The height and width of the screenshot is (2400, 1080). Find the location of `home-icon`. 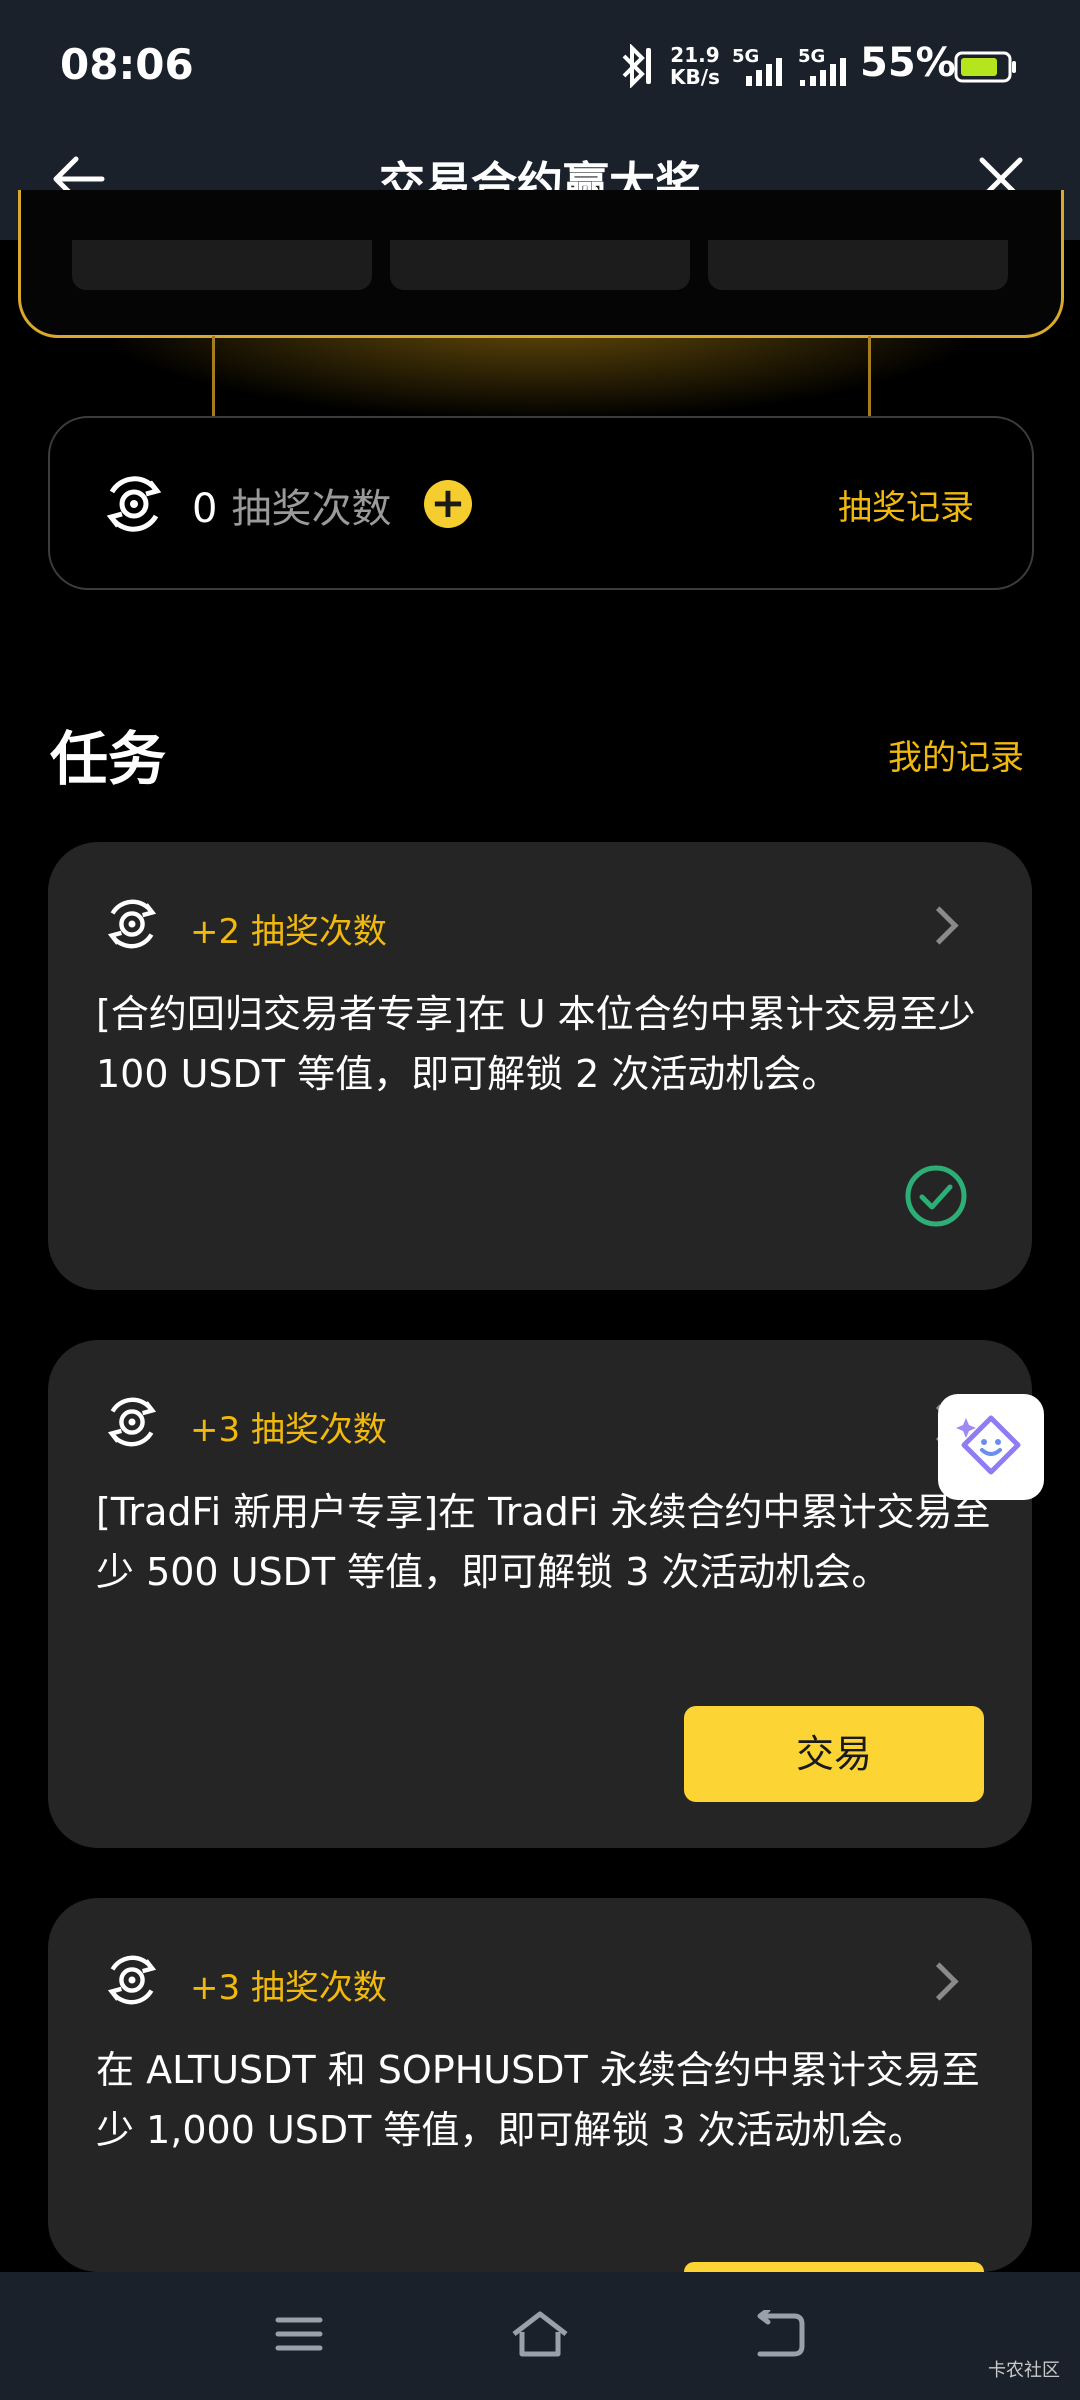

home-icon is located at coordinates (540, 2334).